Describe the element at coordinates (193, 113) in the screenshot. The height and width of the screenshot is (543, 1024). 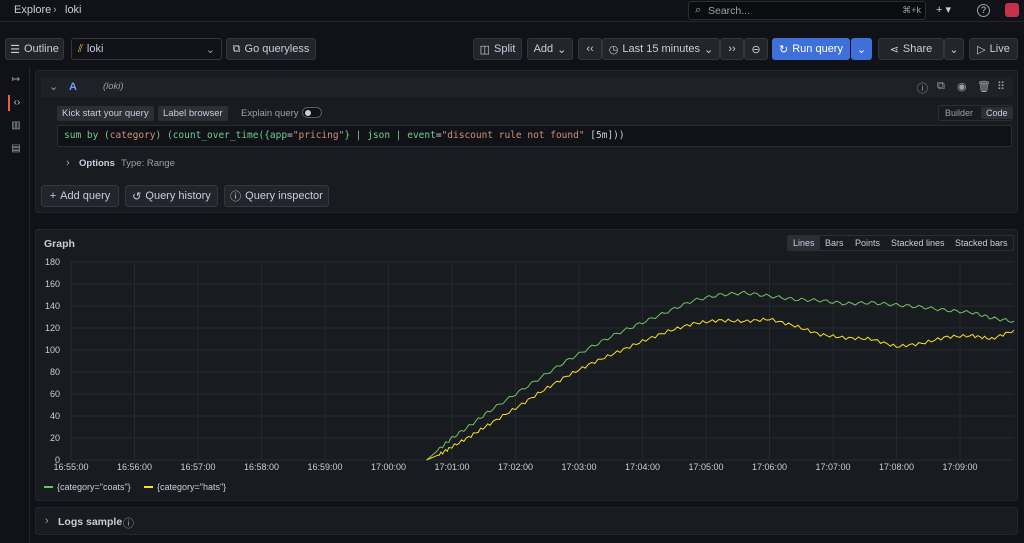
I see `label-browser-button: Label browser` at that location.